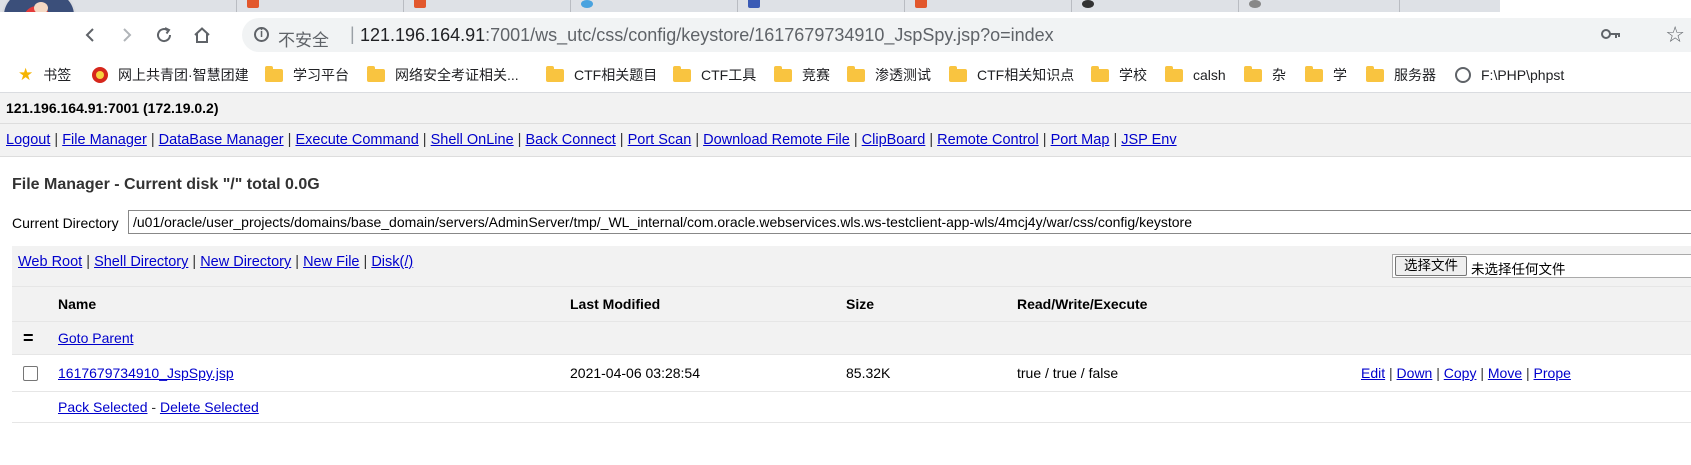 The image size is (1691, 465). I want to click on file-name-link: 1617679734910_JspSpy.jsp, so click(146, 373).